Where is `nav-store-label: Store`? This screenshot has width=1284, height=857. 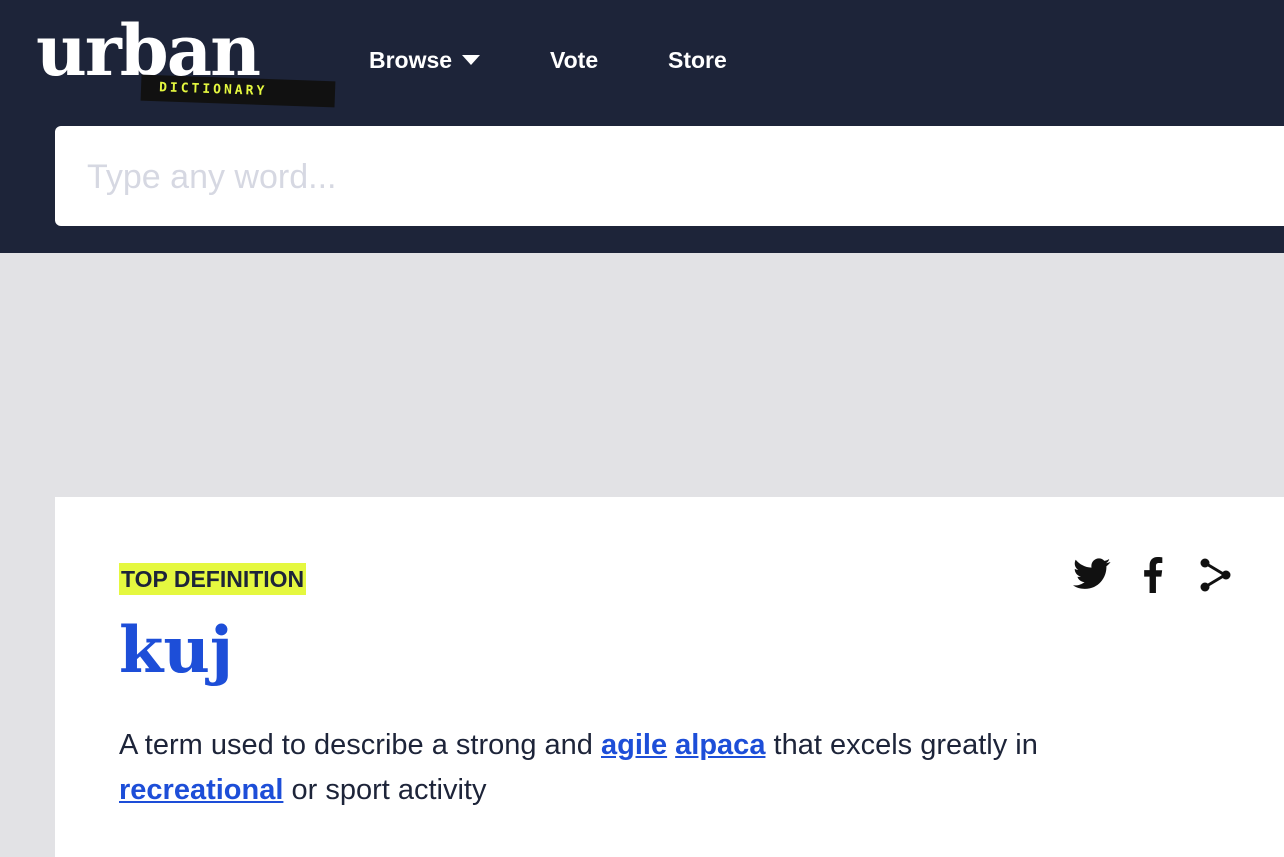 nav-store-label: Store is located at coordinates (697, 60).